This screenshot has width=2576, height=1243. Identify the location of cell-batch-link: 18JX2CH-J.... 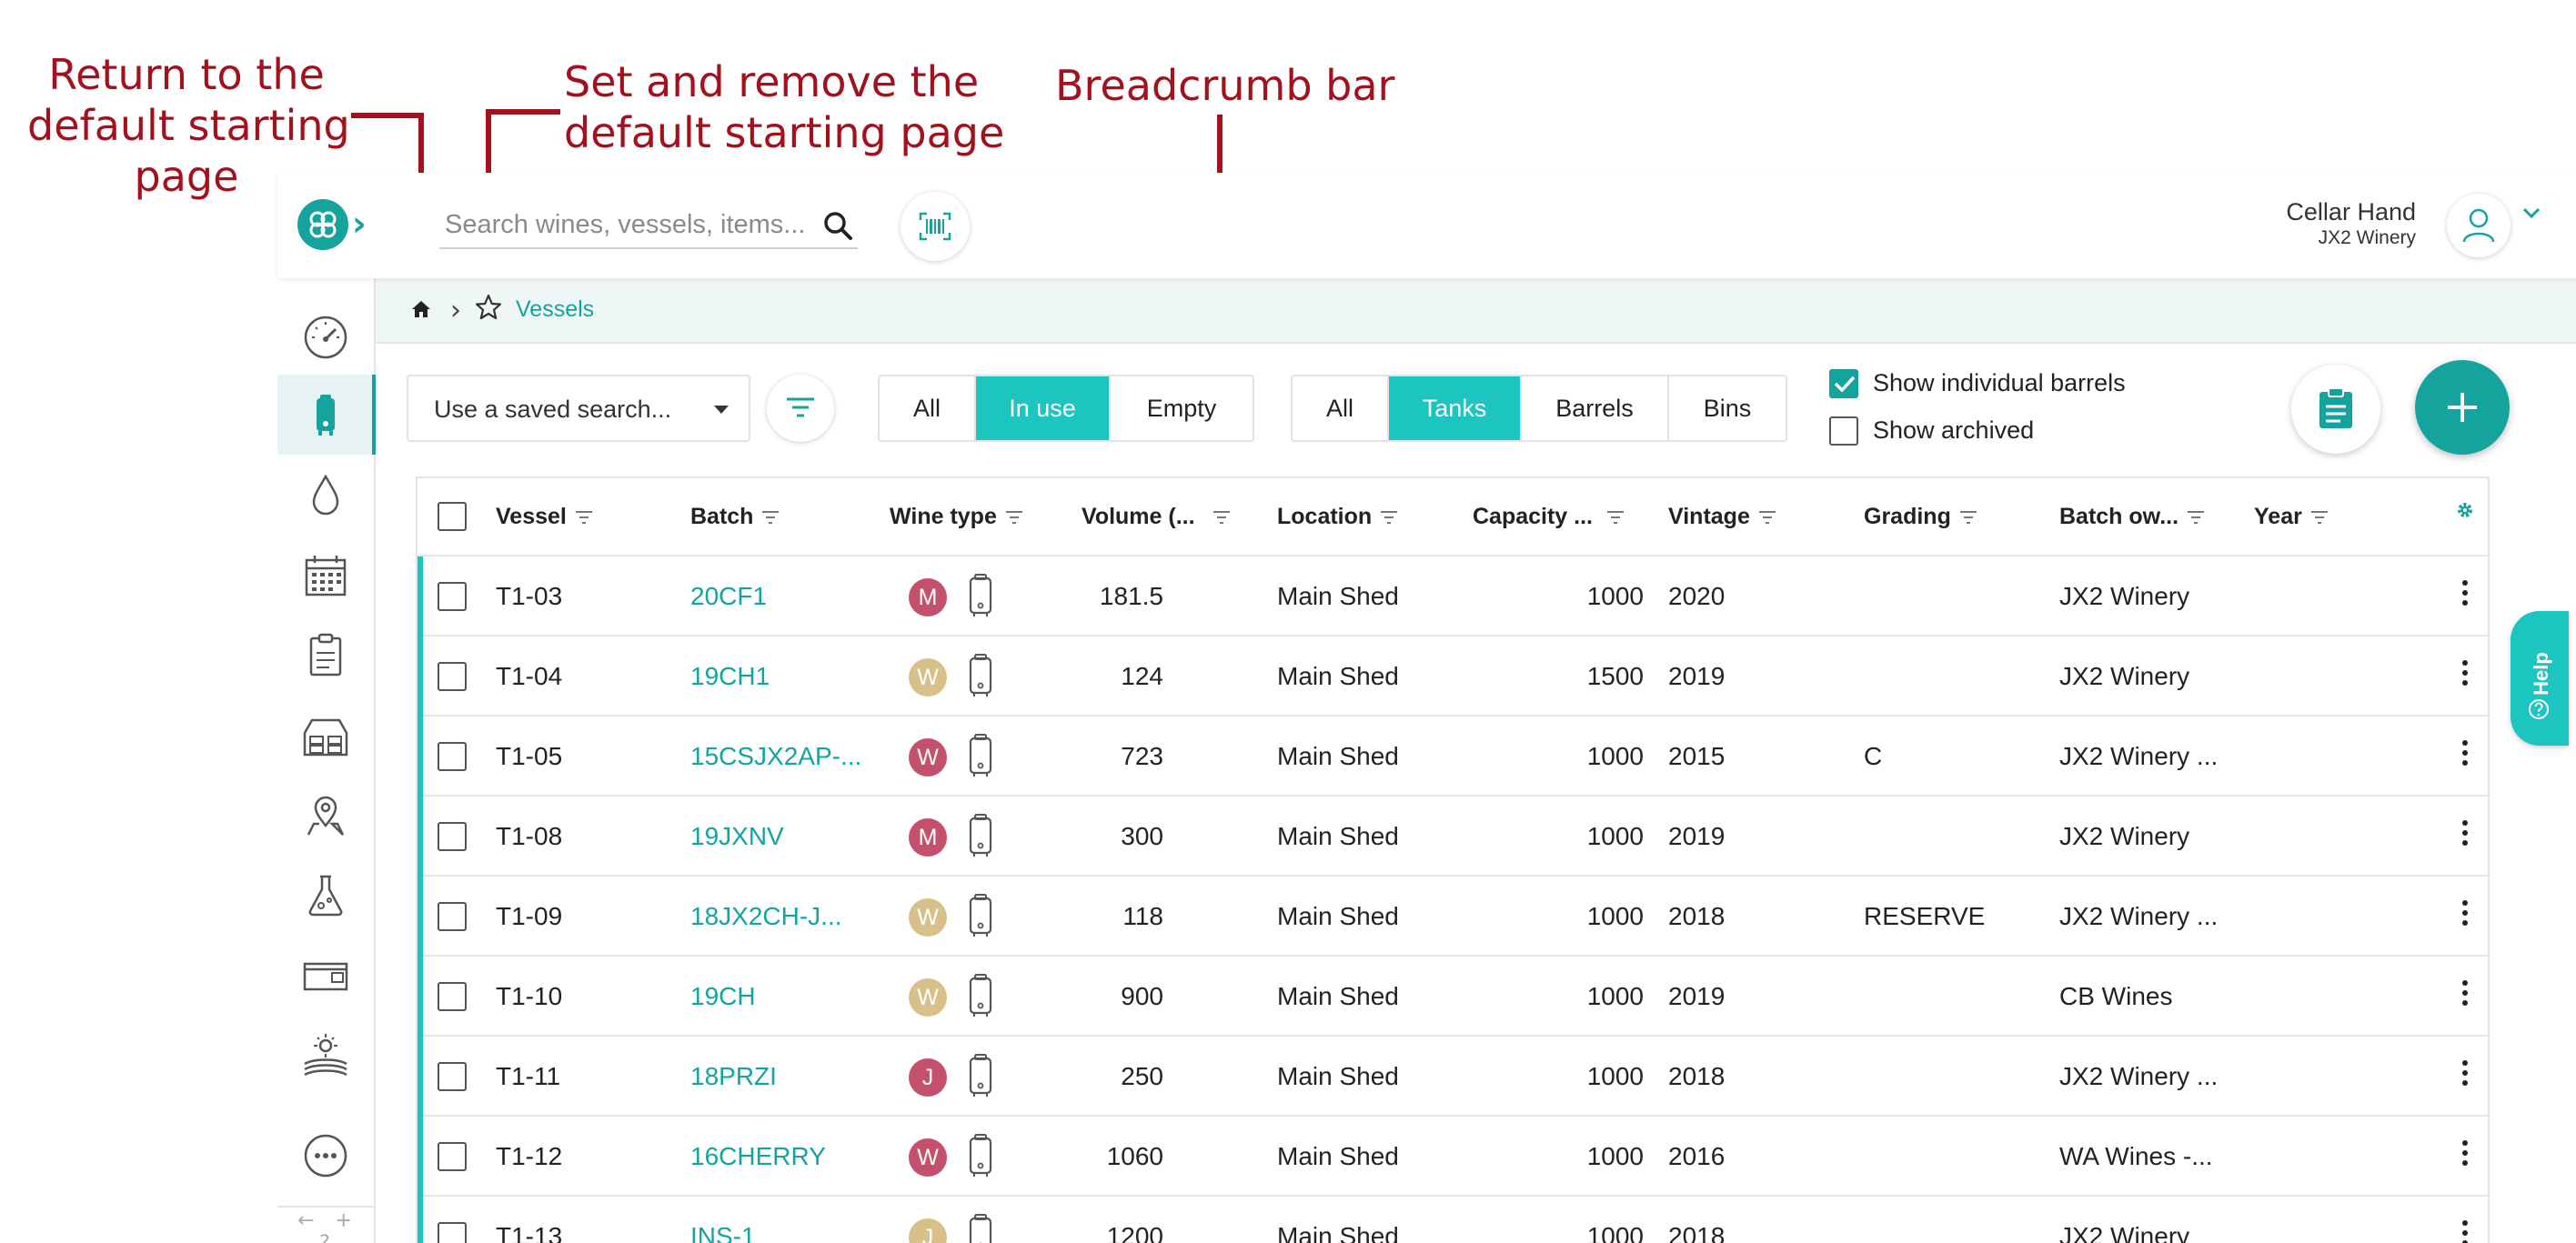
(766, 916).